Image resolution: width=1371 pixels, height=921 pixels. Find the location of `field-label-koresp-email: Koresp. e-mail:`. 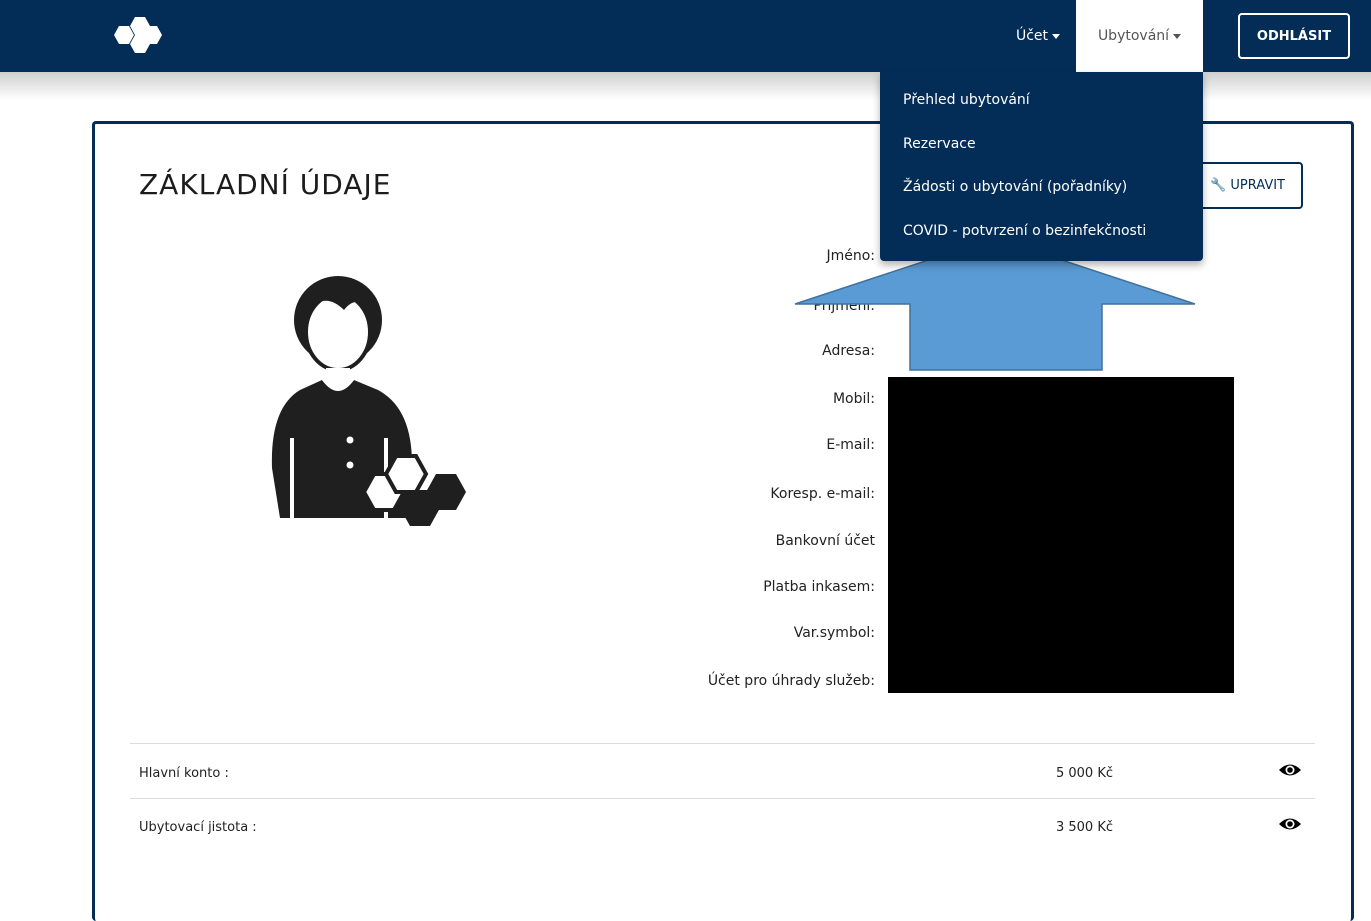

field-label-koresp-email: Koresp. e-mail: is located at coordinates (822, 494).